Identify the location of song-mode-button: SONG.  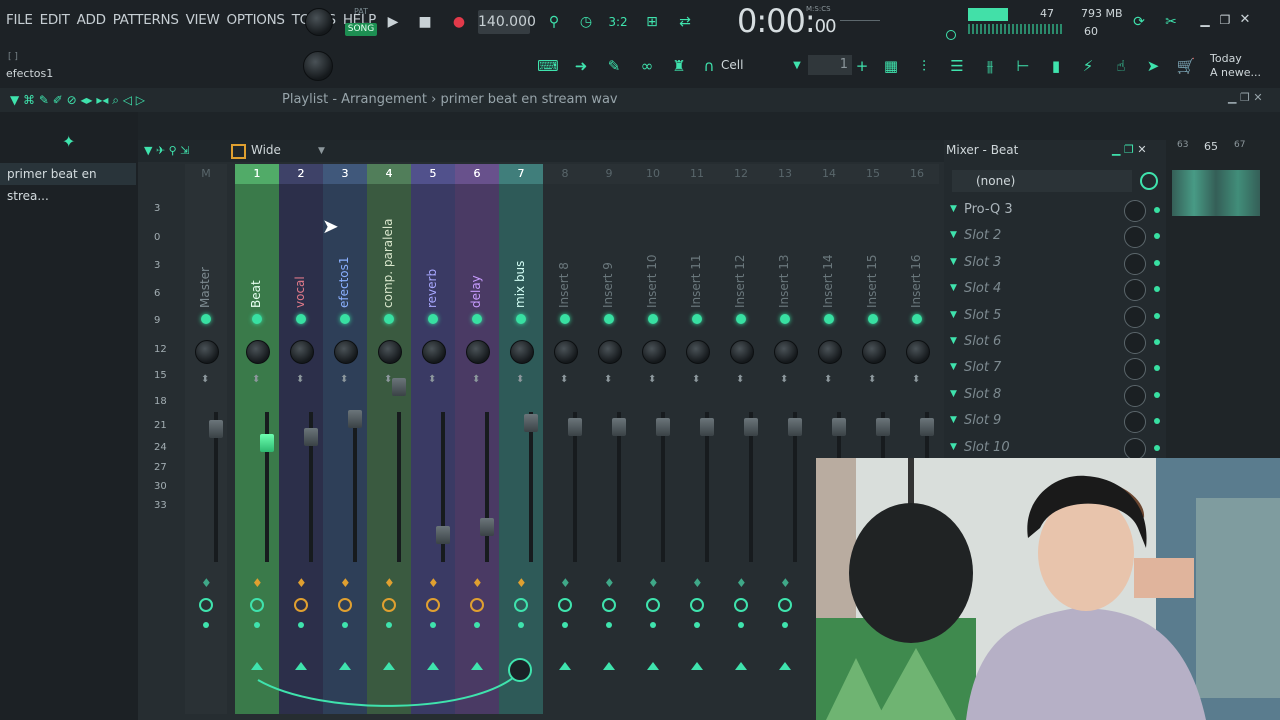
(361, 29).